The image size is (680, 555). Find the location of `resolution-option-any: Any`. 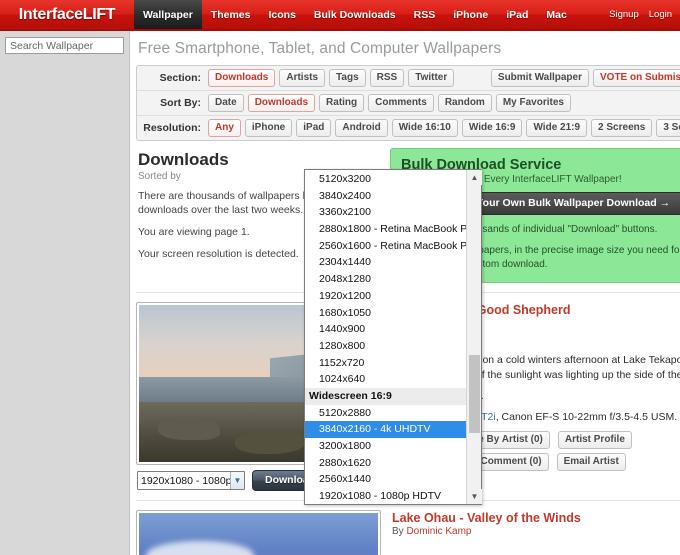

resolution-option-any: Any is located at coordinates (224, 128).